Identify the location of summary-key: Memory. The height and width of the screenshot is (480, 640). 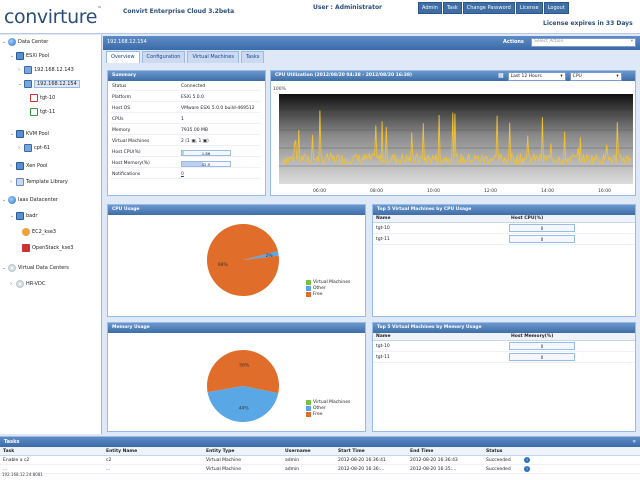
(121, 130).